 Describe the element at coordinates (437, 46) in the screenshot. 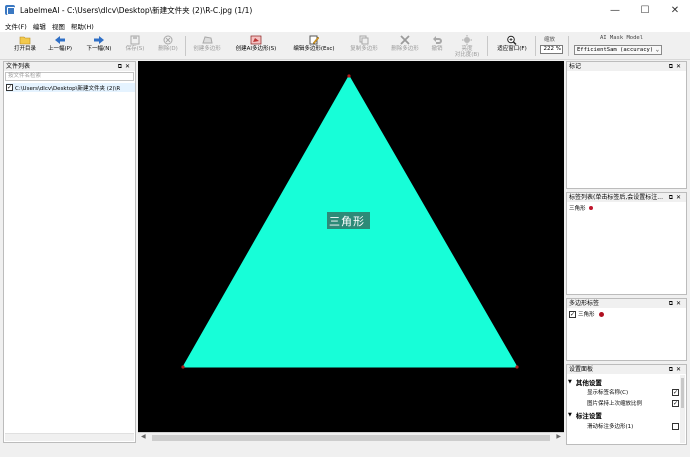

I see `undo-button: 撤销` at that location.